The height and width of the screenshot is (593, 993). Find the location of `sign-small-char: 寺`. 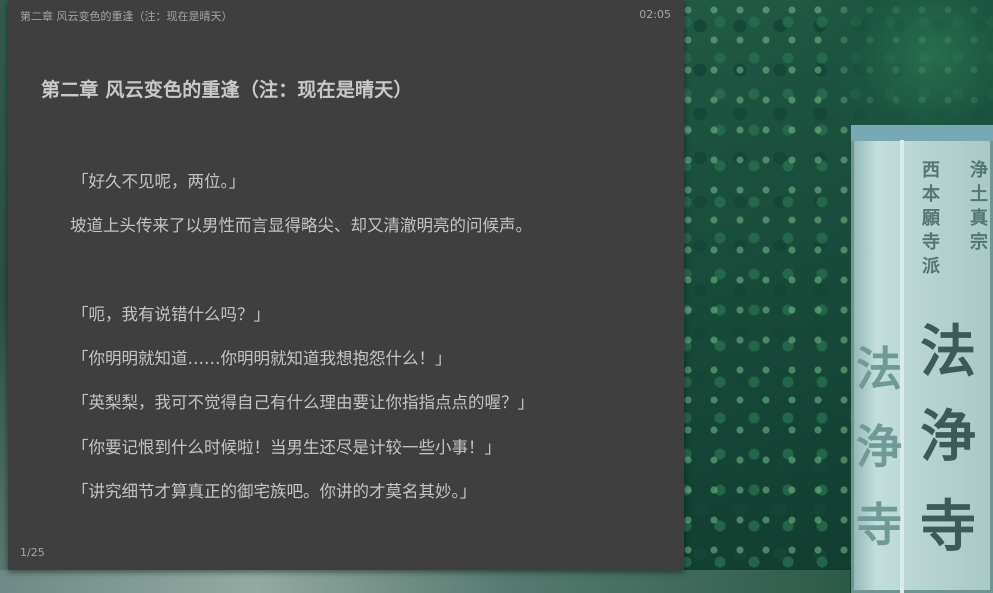

sign-small-char: 寺 is located at coordinates (931, 242).